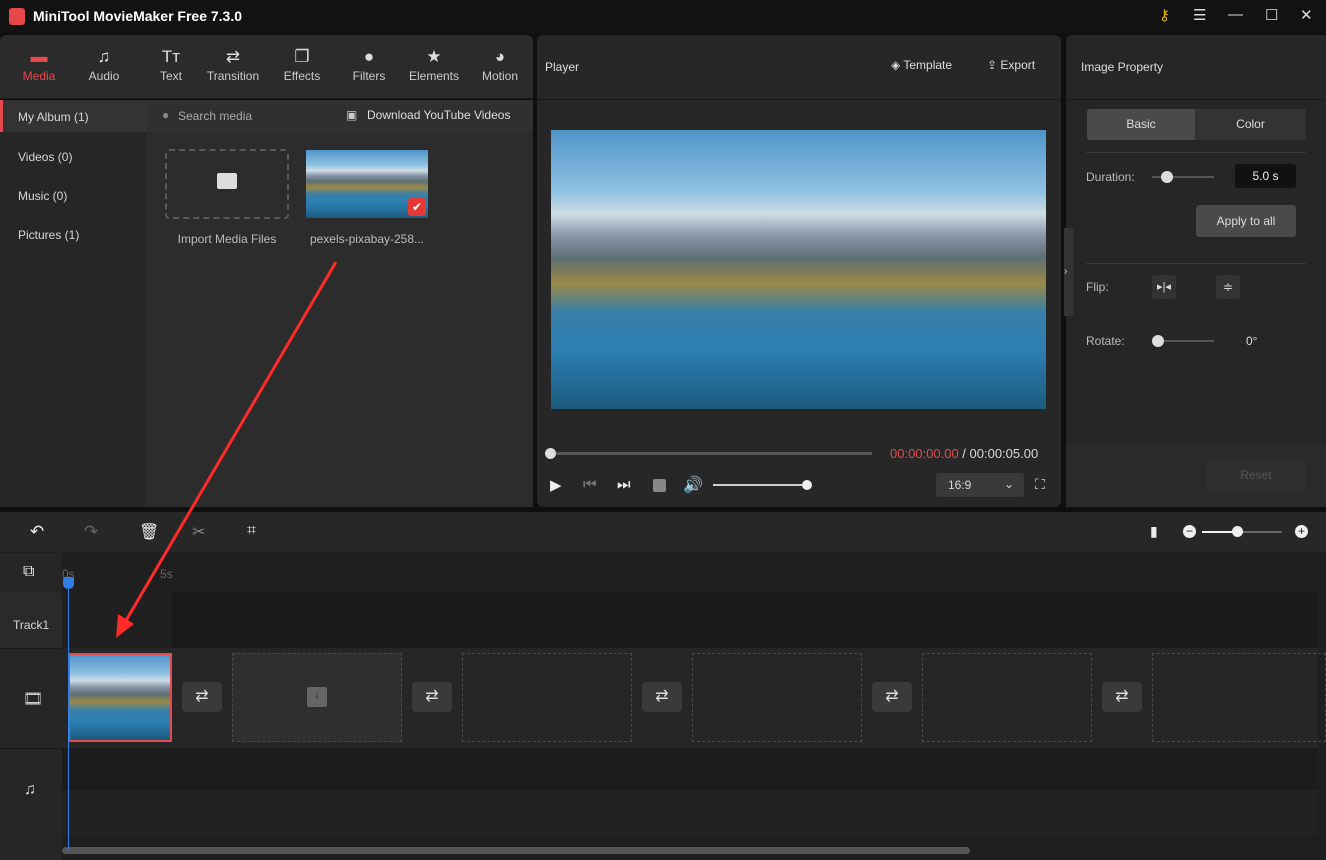  What do you see at coordinates (125, 626) in the screenshot?
I see `arrow-head` at bounding box center [125, 626].